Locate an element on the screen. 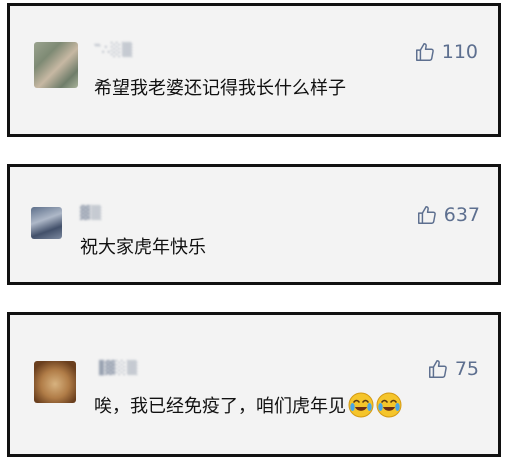 The height and width of the screenshot is (461, 510). comment-text: 唉，我已经免疫了，咱们虎年见 is located at coordinates (220, 406).